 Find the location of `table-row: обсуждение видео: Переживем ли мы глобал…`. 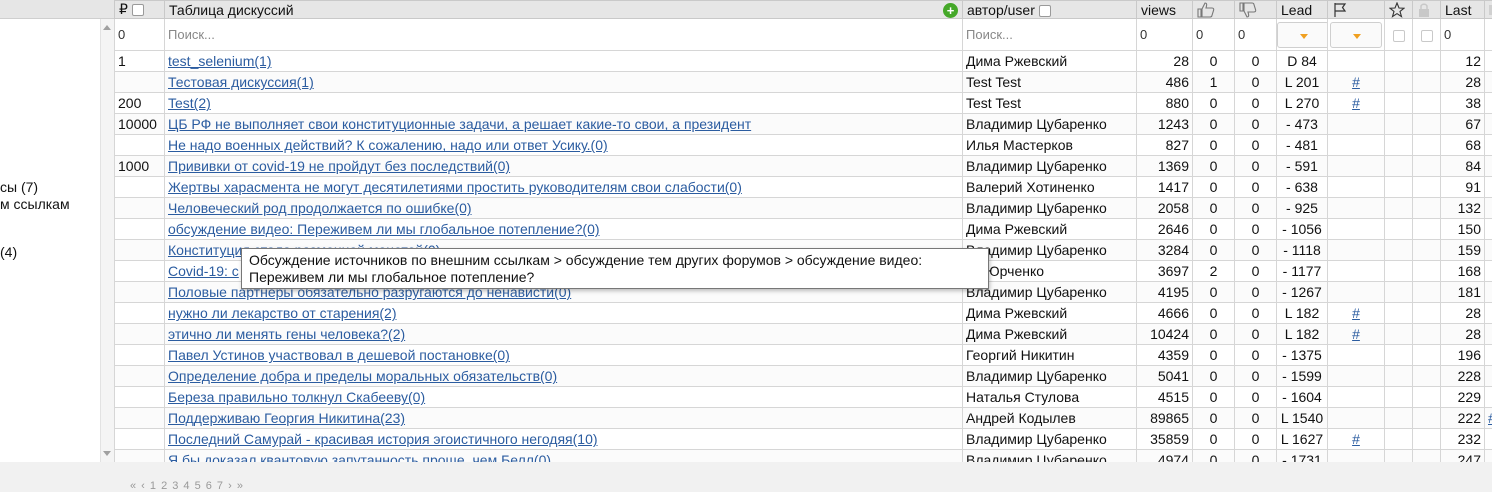

table-row: обсуждение видео: Переживем ли мы глобал… is located at coordinates (803, 229).